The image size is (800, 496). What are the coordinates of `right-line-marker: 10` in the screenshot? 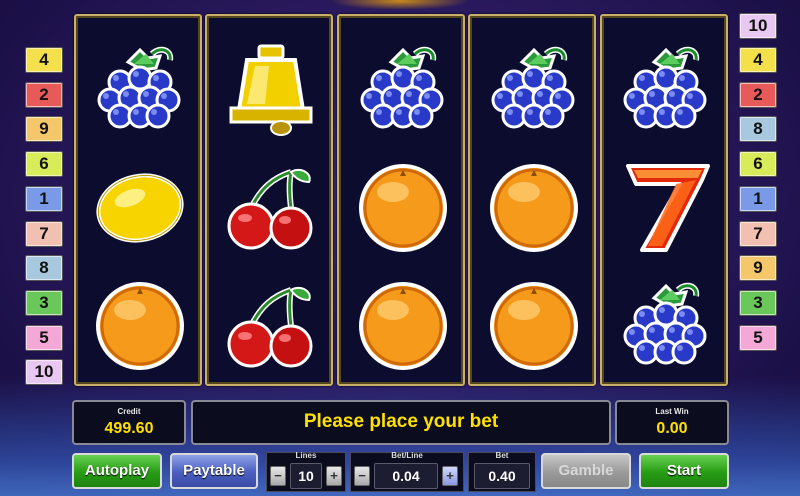 It's located at (758, 26).